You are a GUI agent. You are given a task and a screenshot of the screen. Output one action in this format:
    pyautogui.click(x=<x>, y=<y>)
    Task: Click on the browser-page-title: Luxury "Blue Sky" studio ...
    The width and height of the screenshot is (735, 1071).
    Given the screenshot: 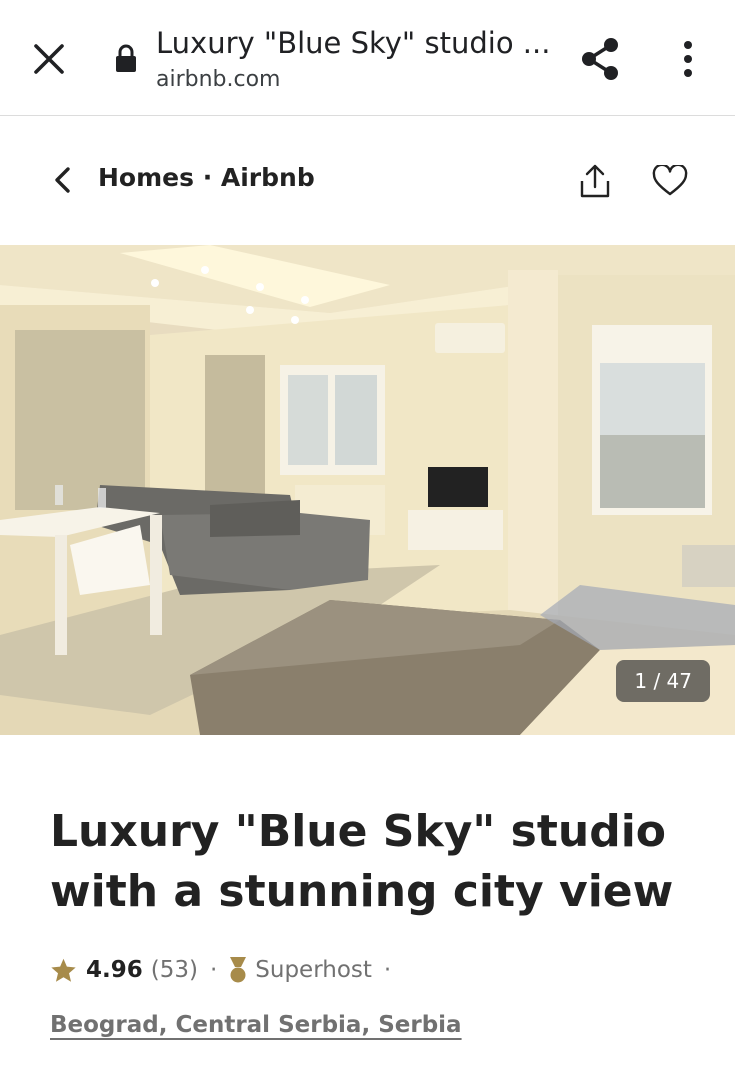 What is the action you would take?
    pyautogui.click(x=353, y=43)
    